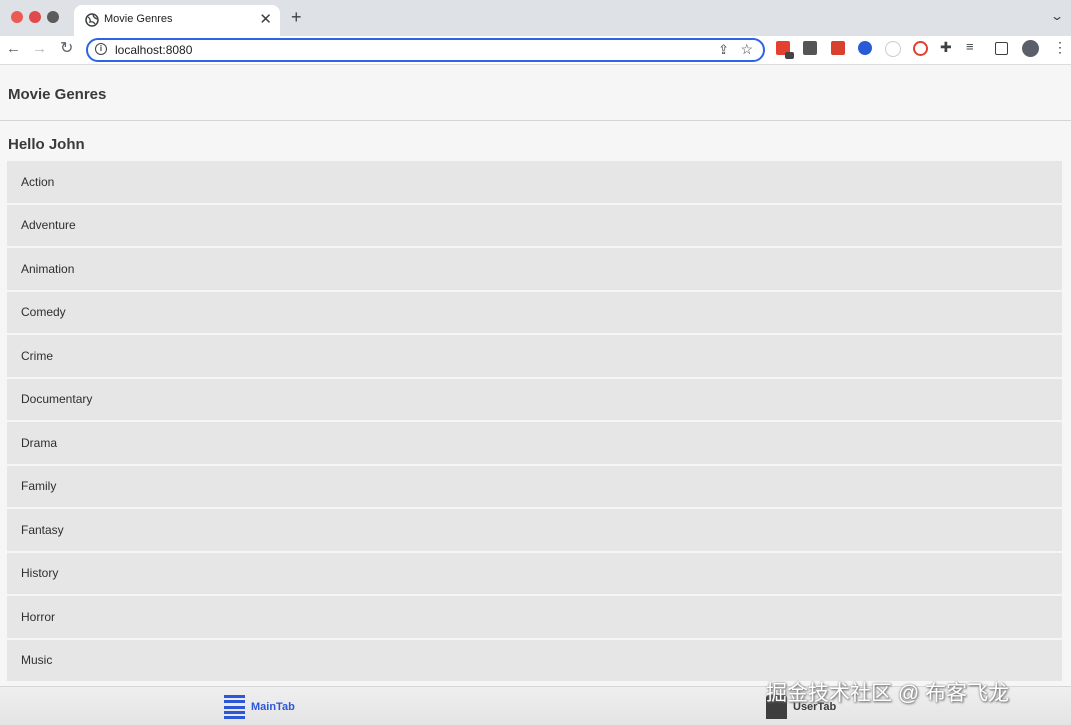 Image resolution: width=1071 pixels, height=725 pixels. I want to click on list-icon, so click(234, 707).